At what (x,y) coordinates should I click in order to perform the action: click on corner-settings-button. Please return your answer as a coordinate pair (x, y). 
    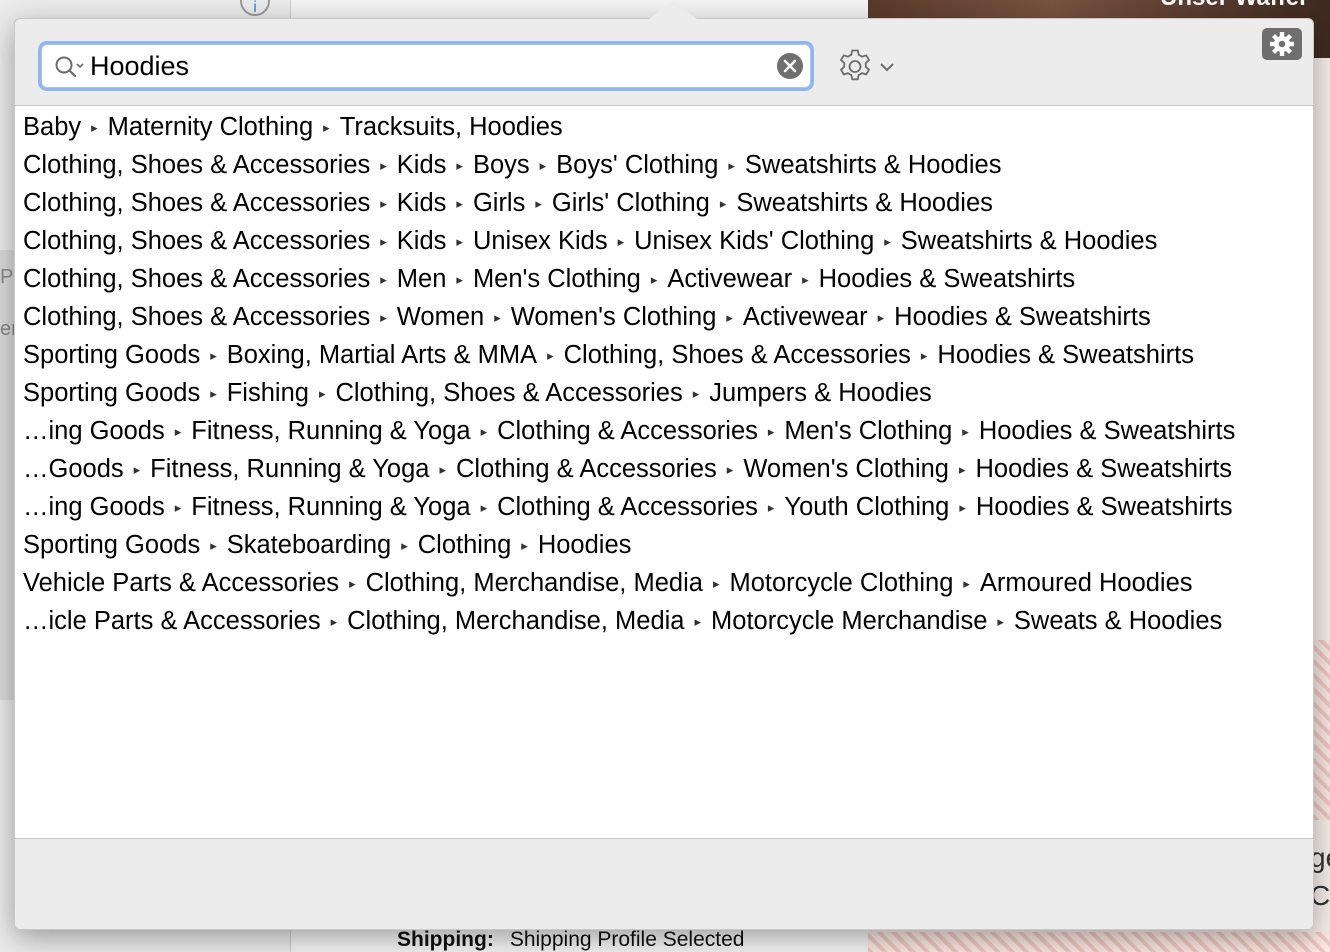
    Looking at the image, I should click on (1282, 44).